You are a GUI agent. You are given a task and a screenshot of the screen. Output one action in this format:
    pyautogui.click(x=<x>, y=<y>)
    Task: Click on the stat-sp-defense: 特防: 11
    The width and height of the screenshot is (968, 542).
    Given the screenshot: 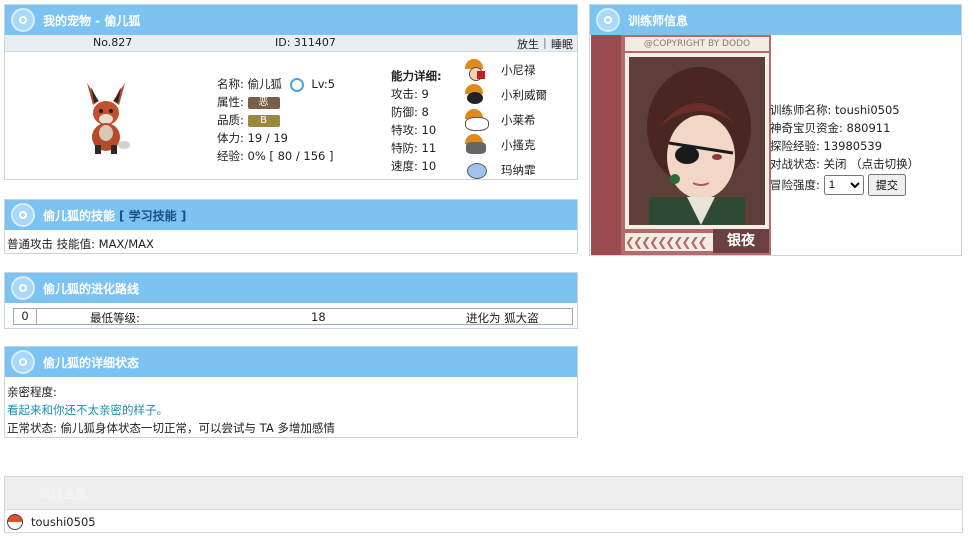 What is the action you would take?
    pyautogui.click(x=416, y=148)
    